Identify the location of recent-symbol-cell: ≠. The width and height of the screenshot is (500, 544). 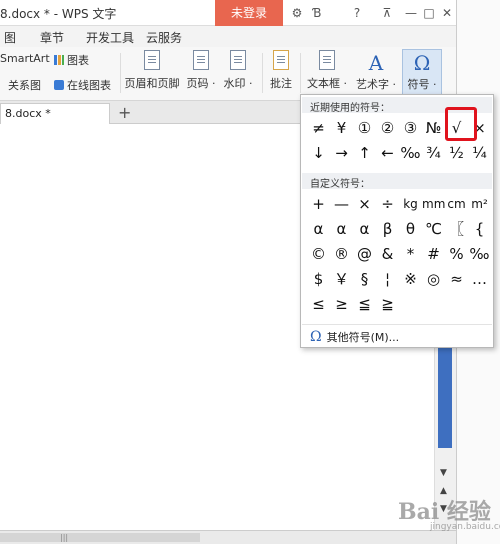
(318, 128).